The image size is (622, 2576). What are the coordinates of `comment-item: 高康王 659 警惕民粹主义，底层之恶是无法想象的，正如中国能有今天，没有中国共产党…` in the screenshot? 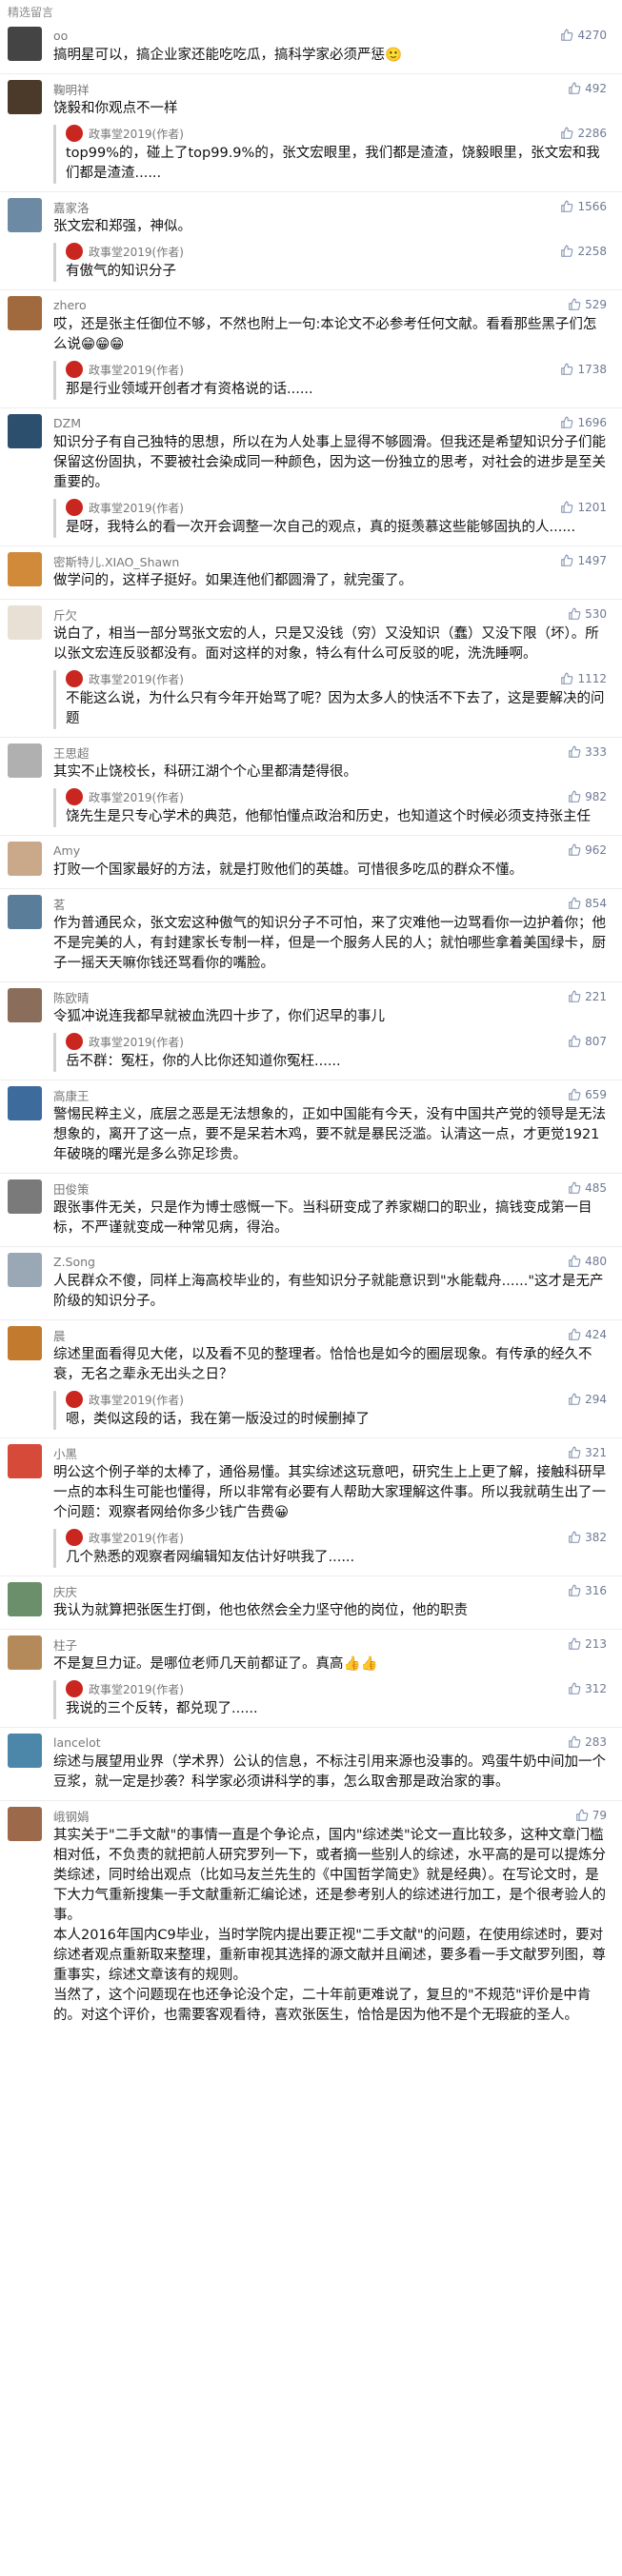 It's located at (311, 1126).